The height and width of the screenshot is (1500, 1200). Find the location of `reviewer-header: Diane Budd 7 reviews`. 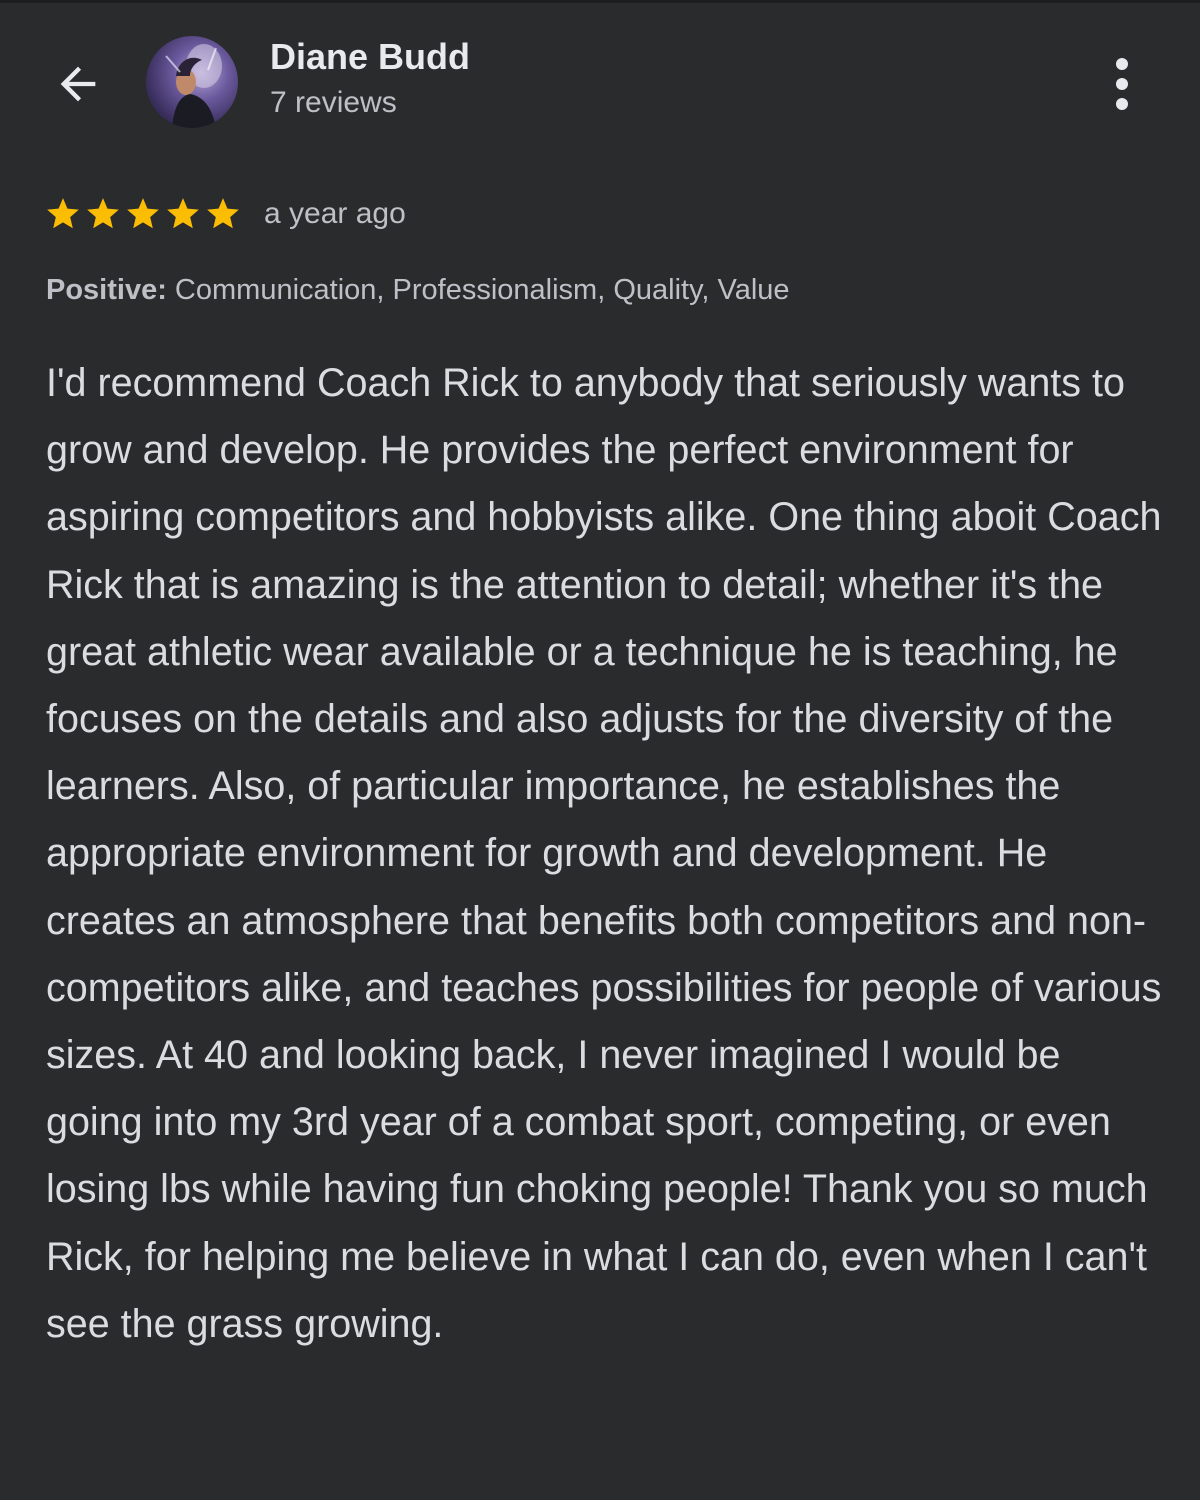

reviewer-header: Diane Budd 7 reviews is located at coordinates (600, 80).